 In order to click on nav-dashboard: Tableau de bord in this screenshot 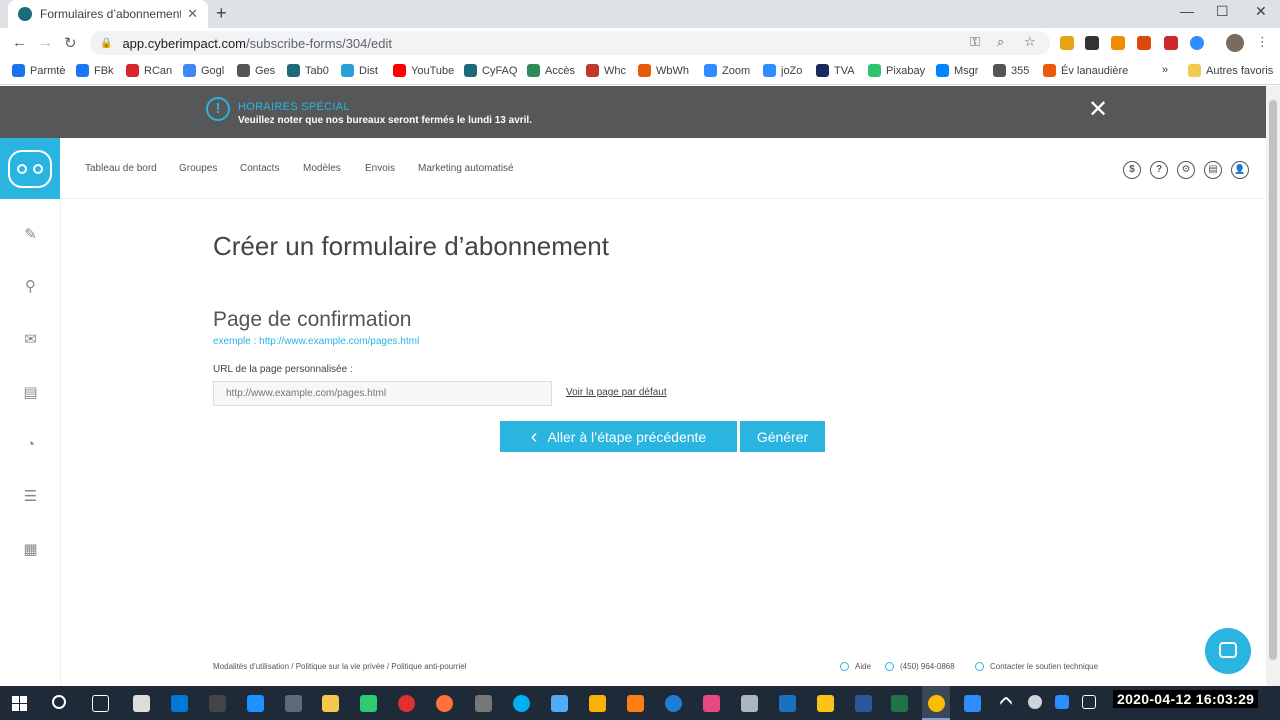, I will do `click(121, 168)`.